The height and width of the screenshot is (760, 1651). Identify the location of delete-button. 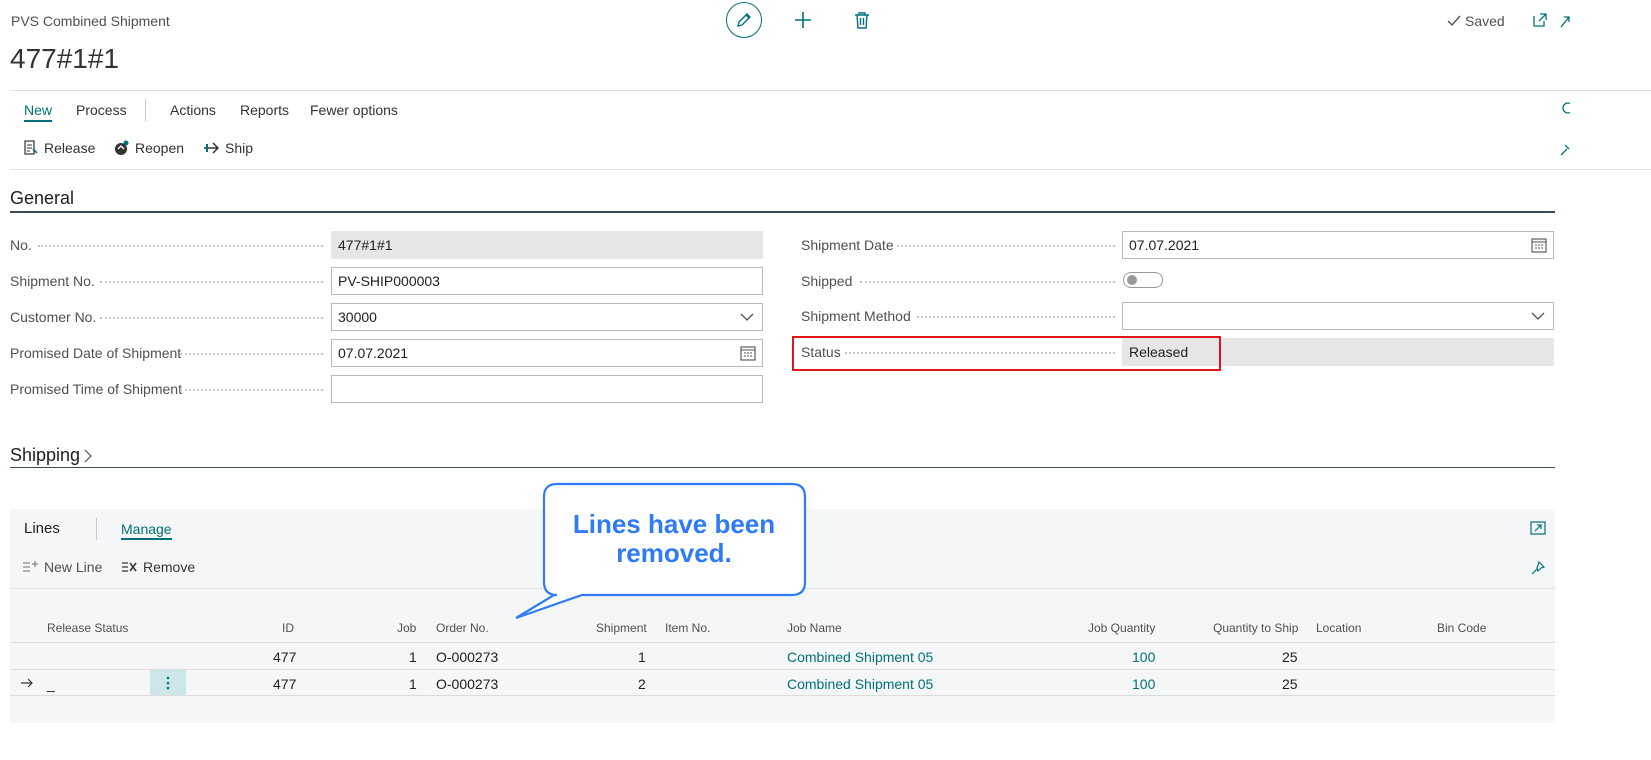
(862, 20).